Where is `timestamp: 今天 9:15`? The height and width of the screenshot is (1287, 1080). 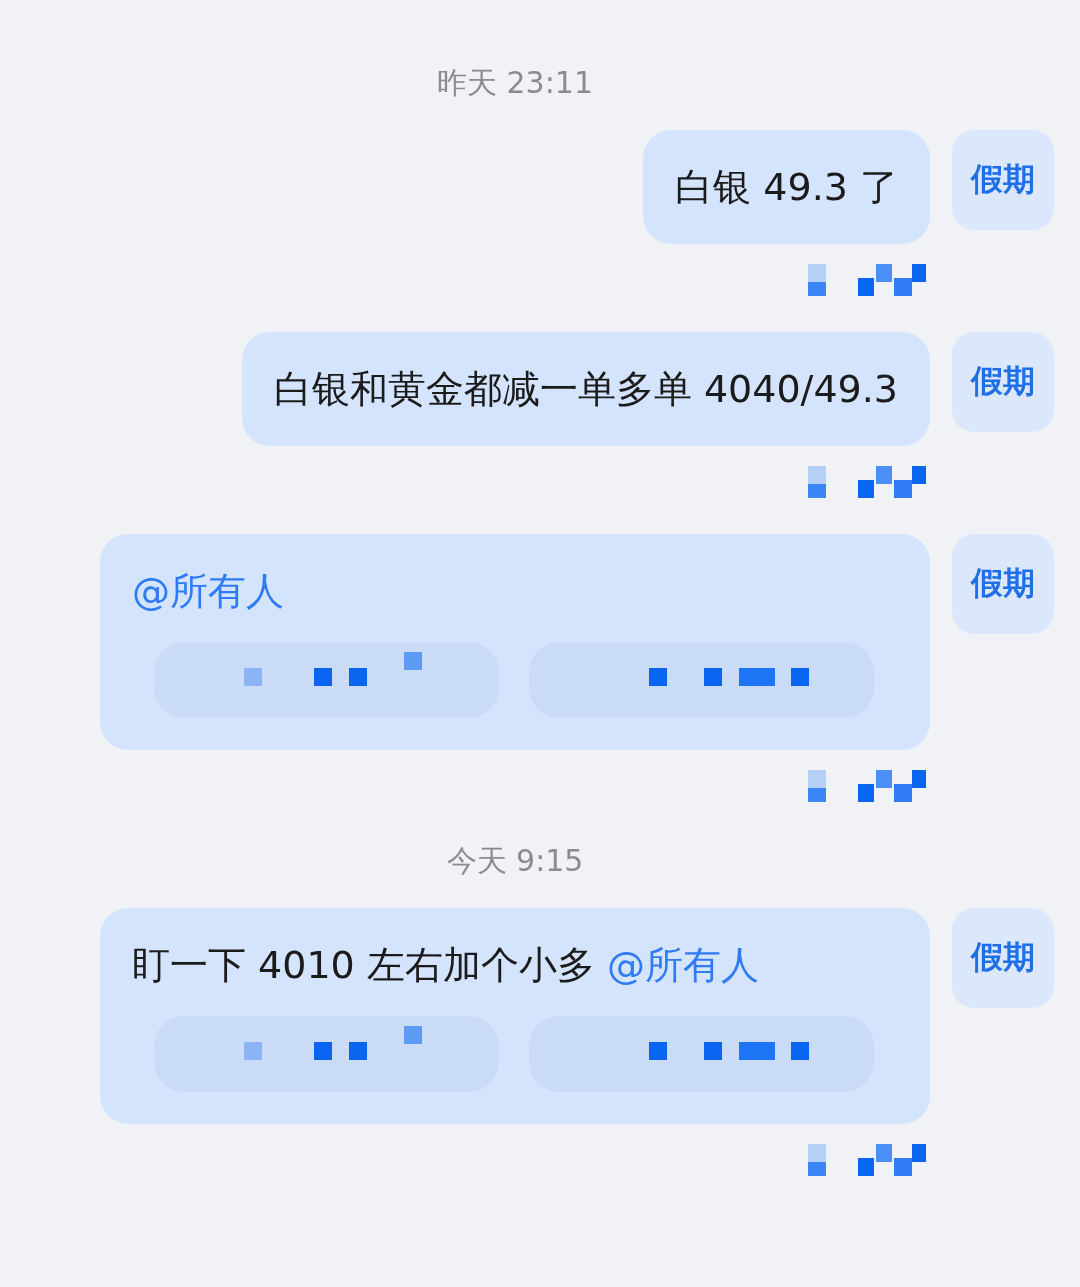 timestamp: 今天 9:15 is located at coordinates (515, 861).